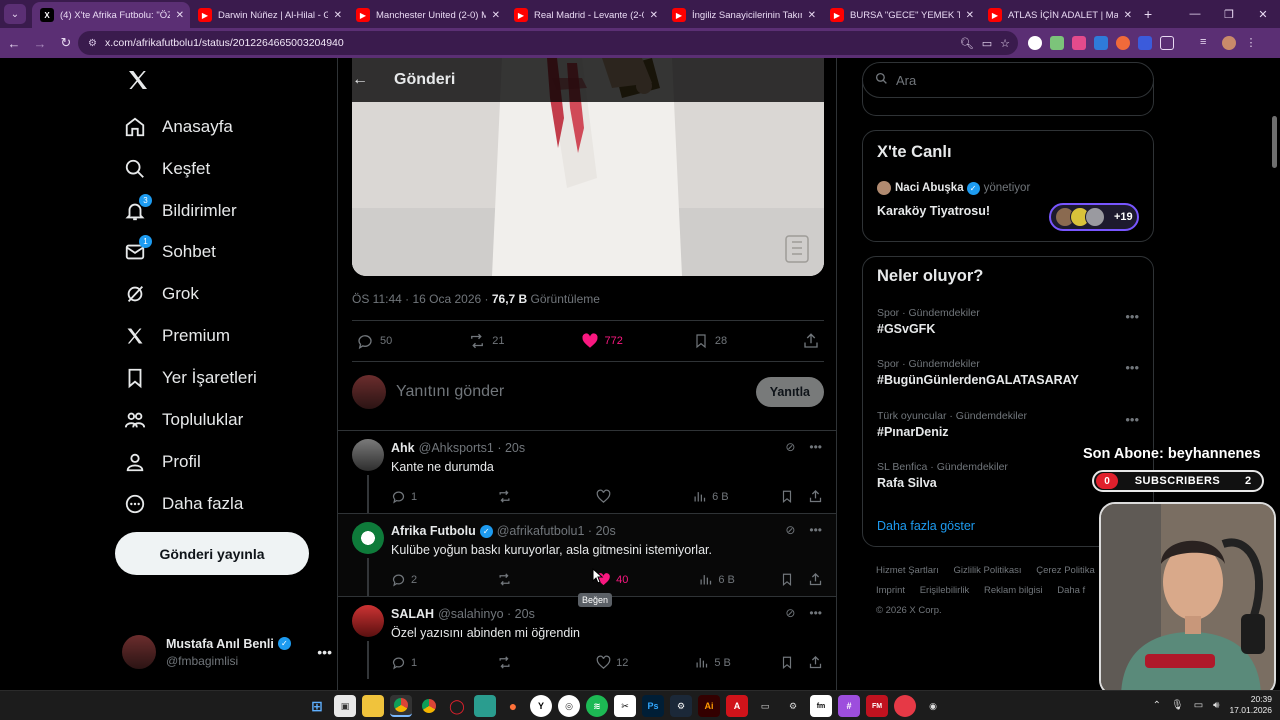 The height and width of the screenshot is (720, 1280). Describe the element at coordinates (360, 80) in the screenshot. I see `back-arrow-icon: ←` at that location.